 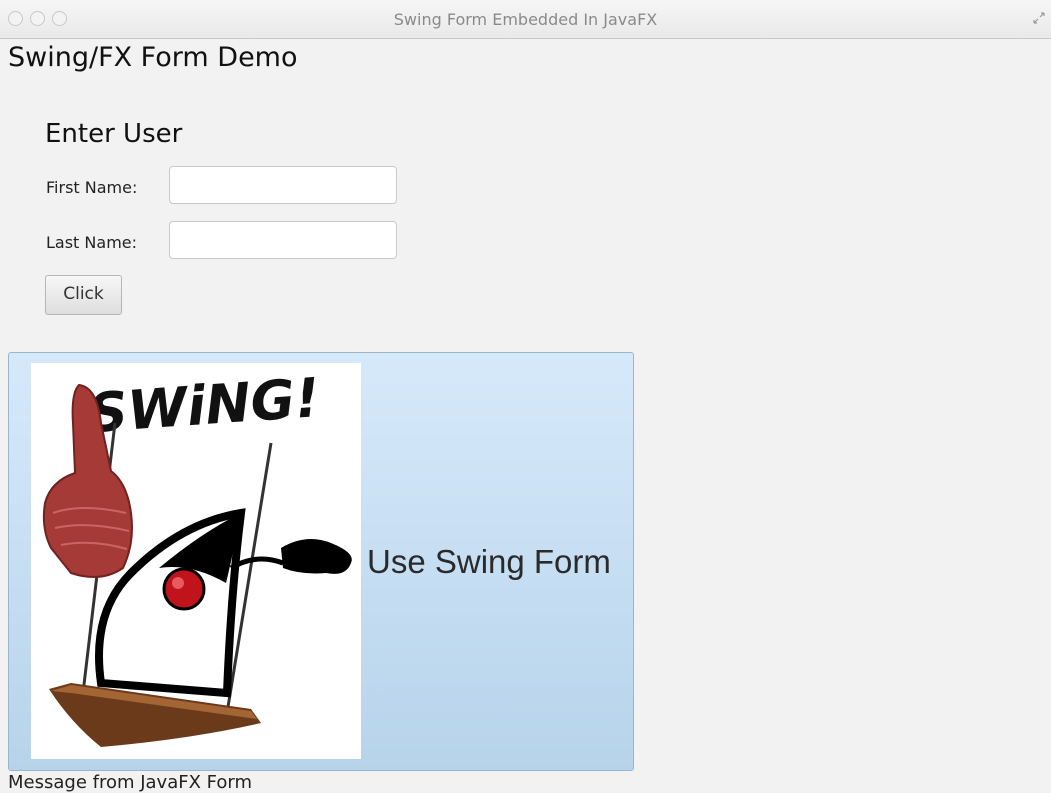 What do you see at coordinates (114, 134) in the screenshot?
I see `form-title: Enter User` at bounding box center [114, 134].